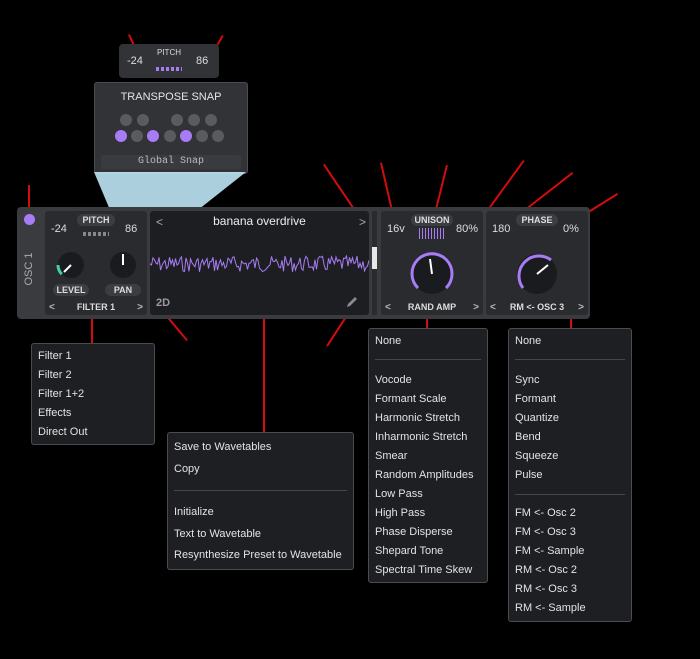 This screenshot has width=700, height=659. Describe the element at coordinates (571, 229) in the screenshot. I see `phase-random: 0%` at that location.